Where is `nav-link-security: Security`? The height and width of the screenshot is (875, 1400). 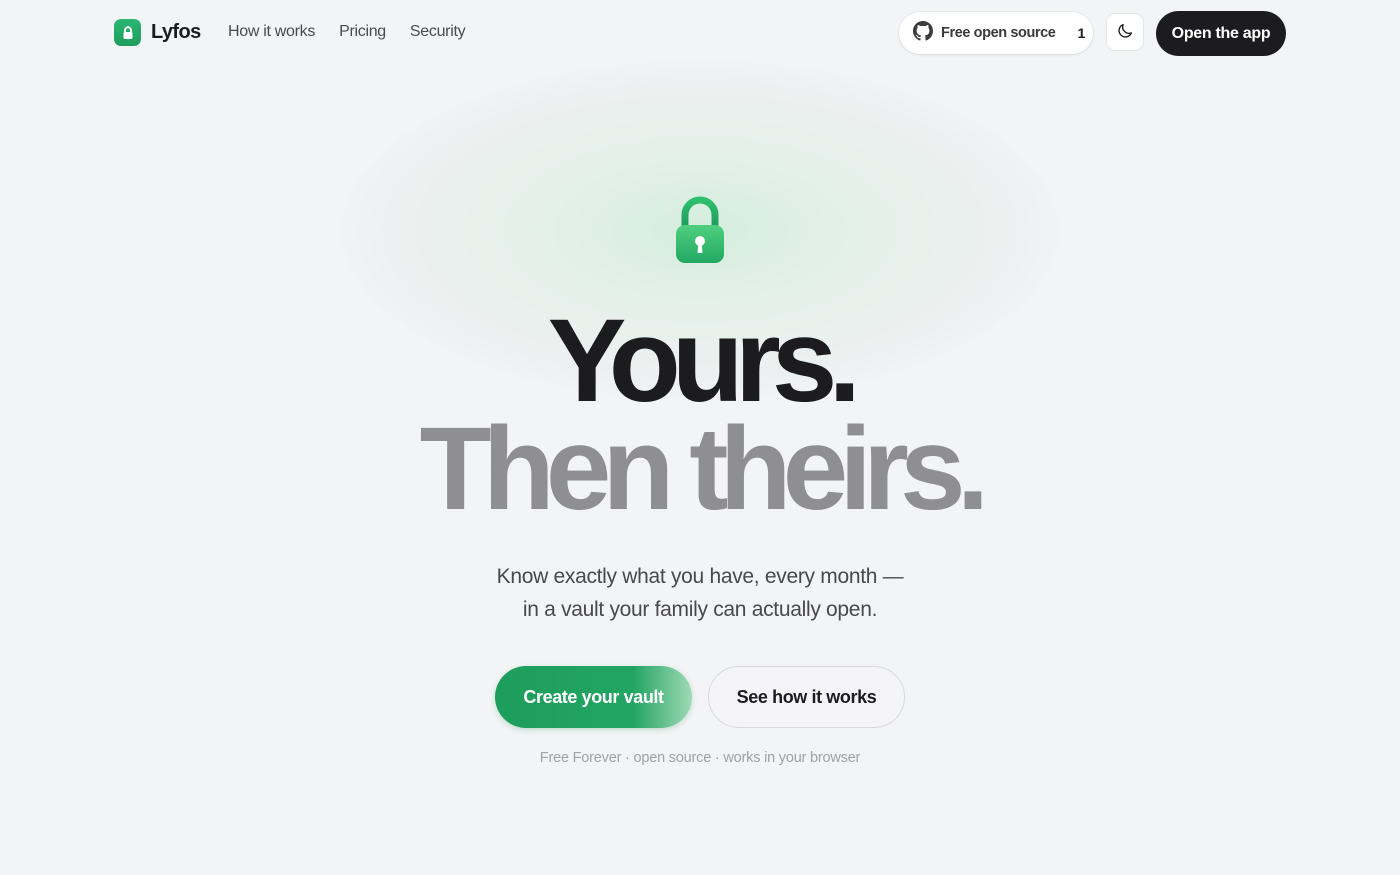
nav-link-security: Security is located at coordinates (438, 32).